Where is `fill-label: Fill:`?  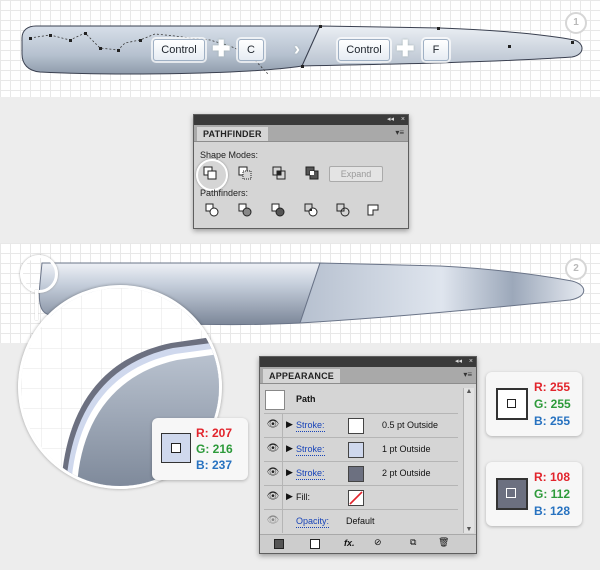 fill-label: Fill: is located at coordinates (303, 497).